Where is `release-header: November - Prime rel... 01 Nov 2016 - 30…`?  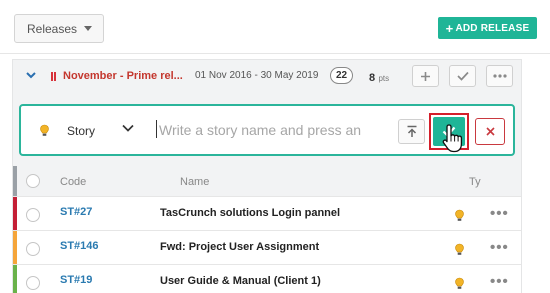 release-header: November - Prime rel... 01 Nov 2016 - 30… is located at coordinates (268, 76).